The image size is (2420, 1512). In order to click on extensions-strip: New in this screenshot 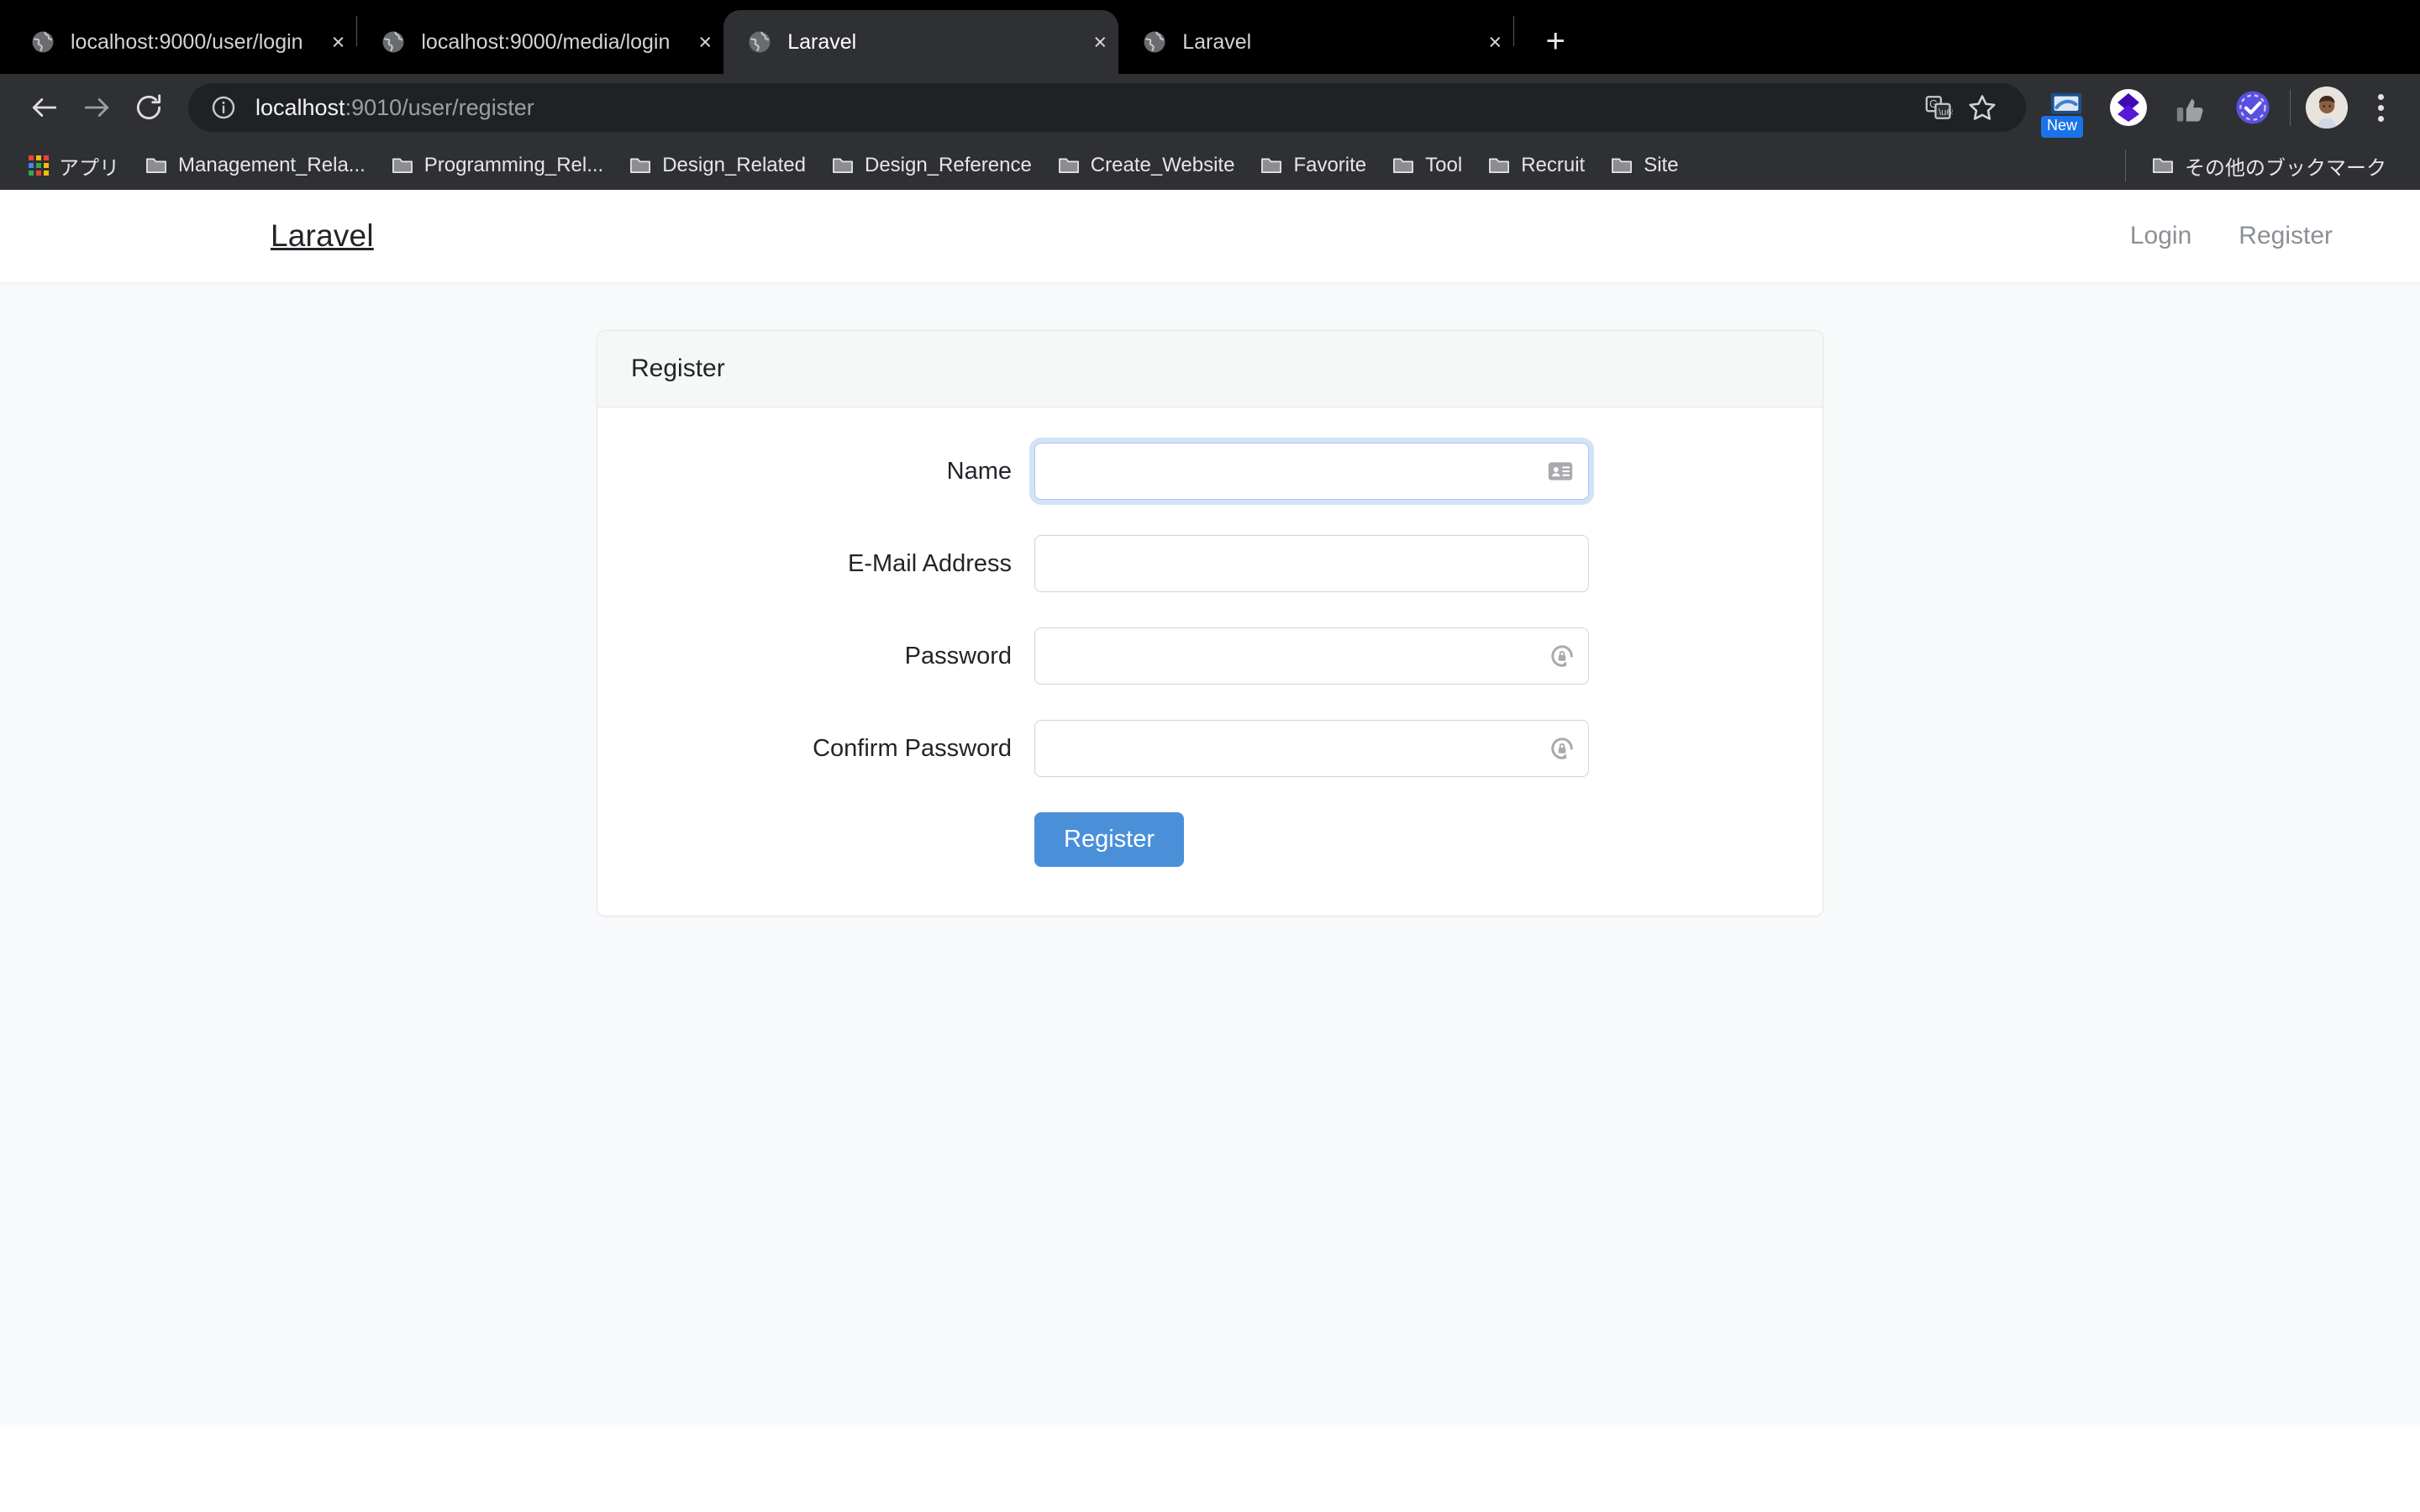, I will do `click(2150, 112)`.